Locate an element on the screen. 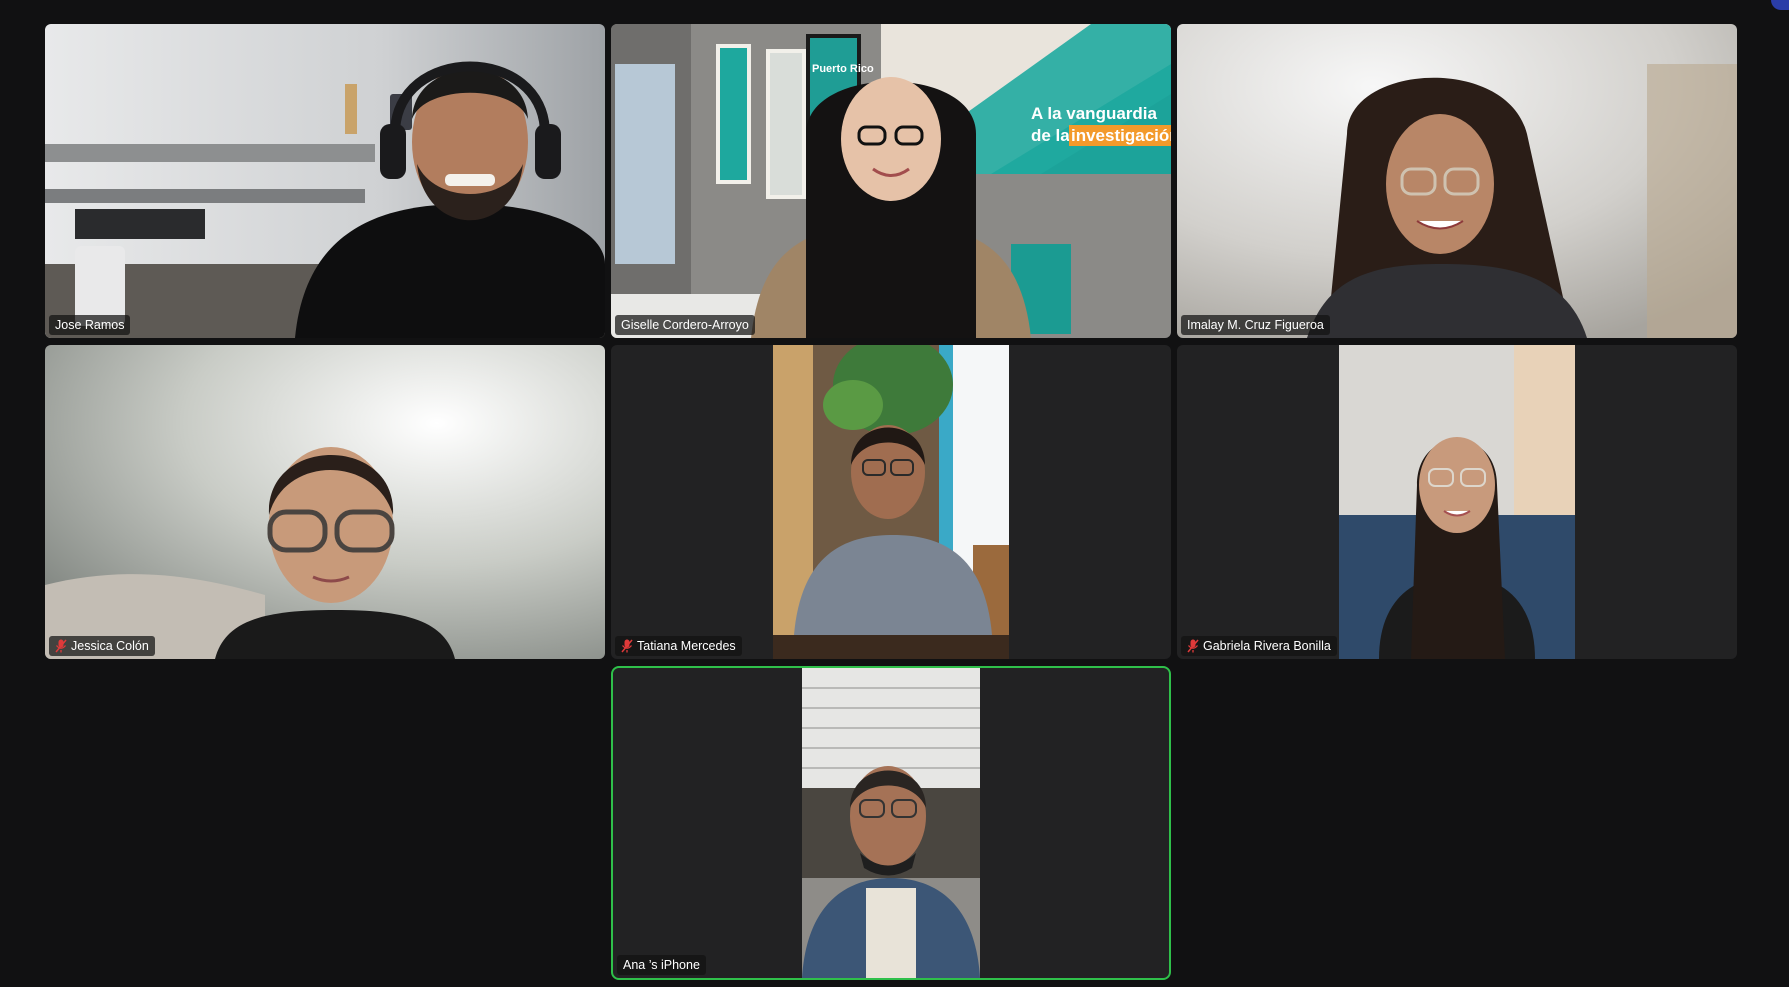  banner-line-2-highlight: investigación is located at coordinates (1121, 135).